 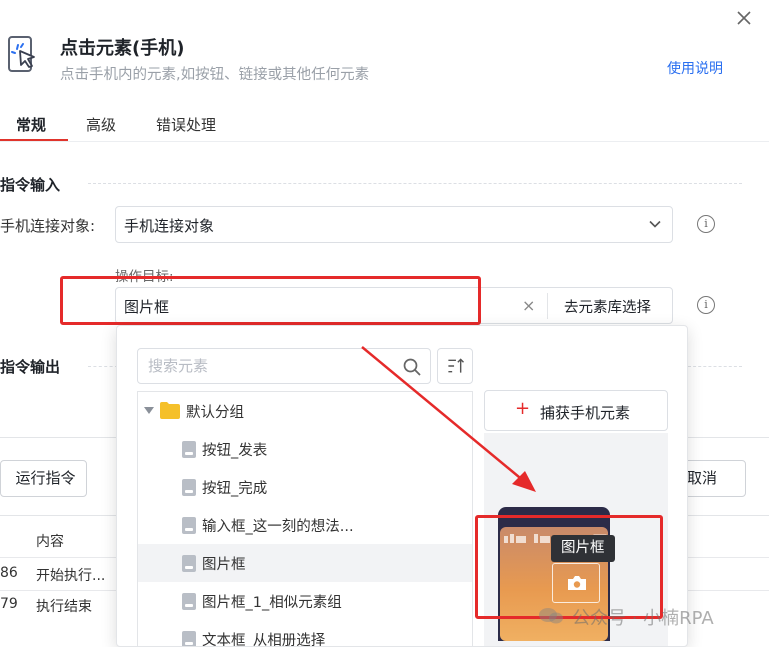 What do you see at coordinates (122, 48) in the screenshot?
I see `dialog-title: 点击元素(手机)` at bounding box center [122, 48].